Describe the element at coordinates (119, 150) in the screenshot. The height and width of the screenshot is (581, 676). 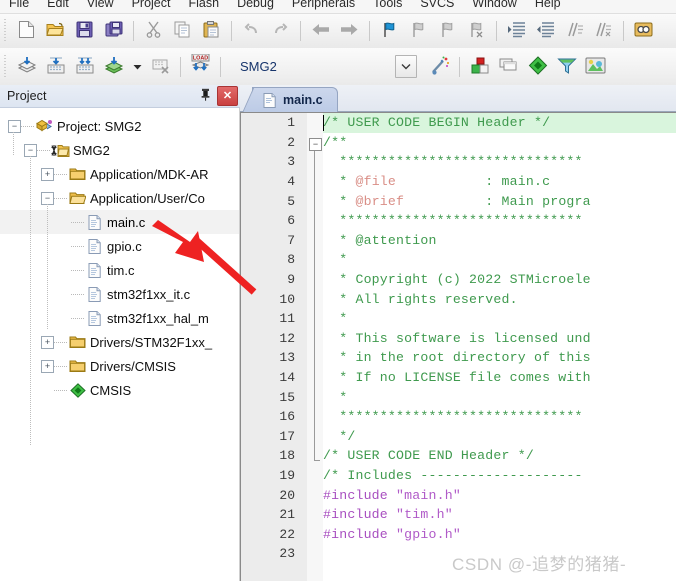
I see `tree-item-smg2: − SMG2` at that location.